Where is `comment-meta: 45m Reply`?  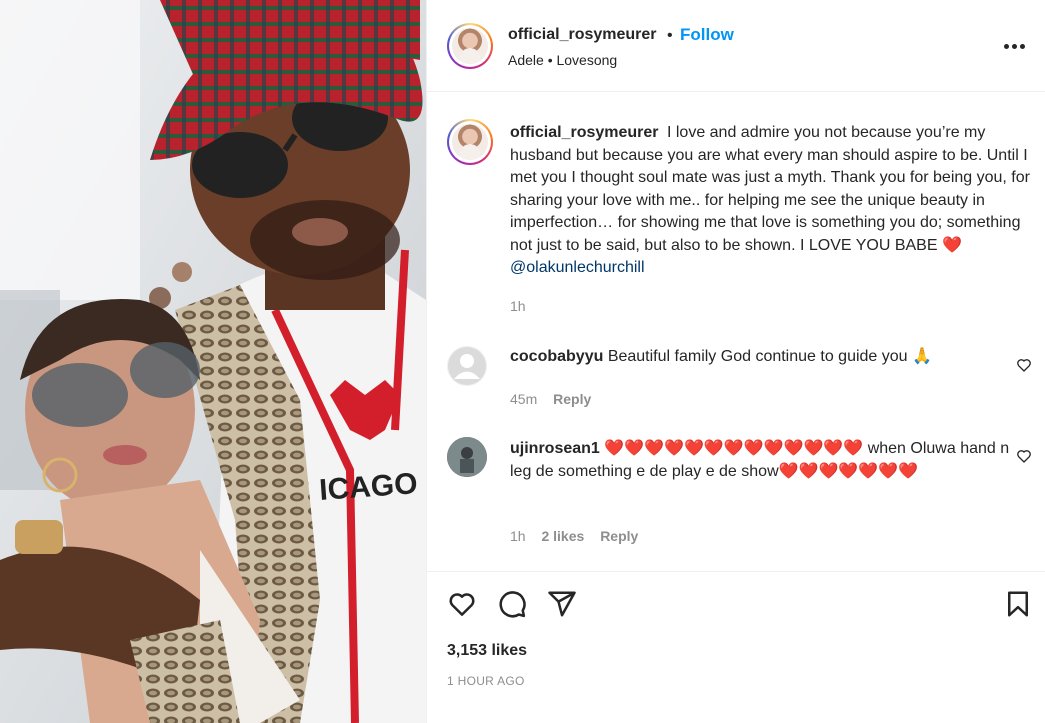 comment-meta: 45m Reply is located at coordinates (550, 399).